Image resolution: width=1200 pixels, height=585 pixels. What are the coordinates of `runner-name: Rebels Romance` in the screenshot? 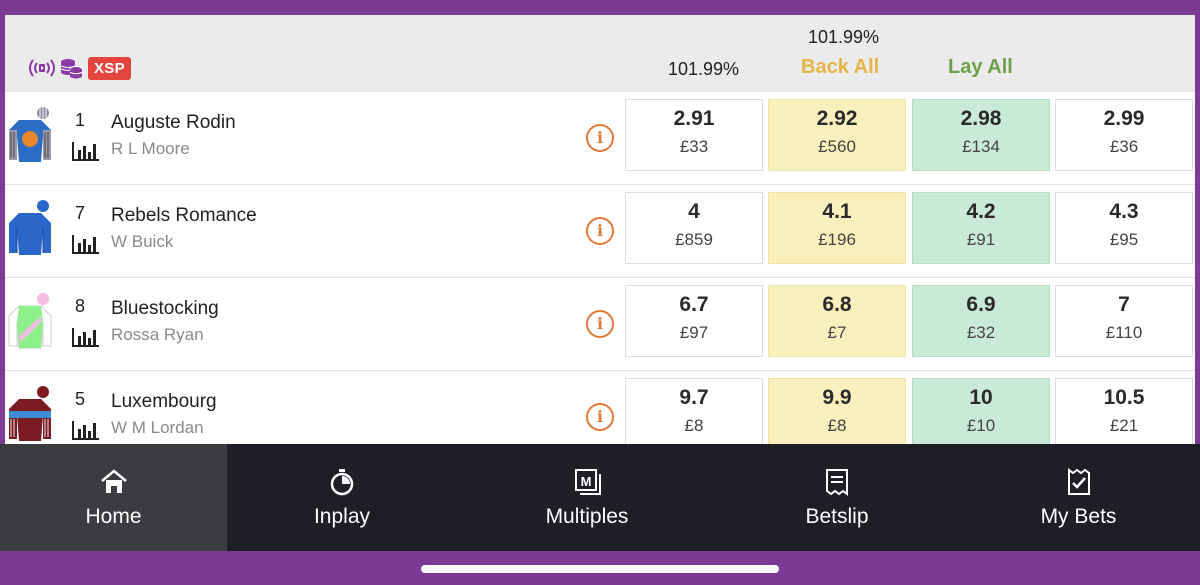 It's located at (184, 216).